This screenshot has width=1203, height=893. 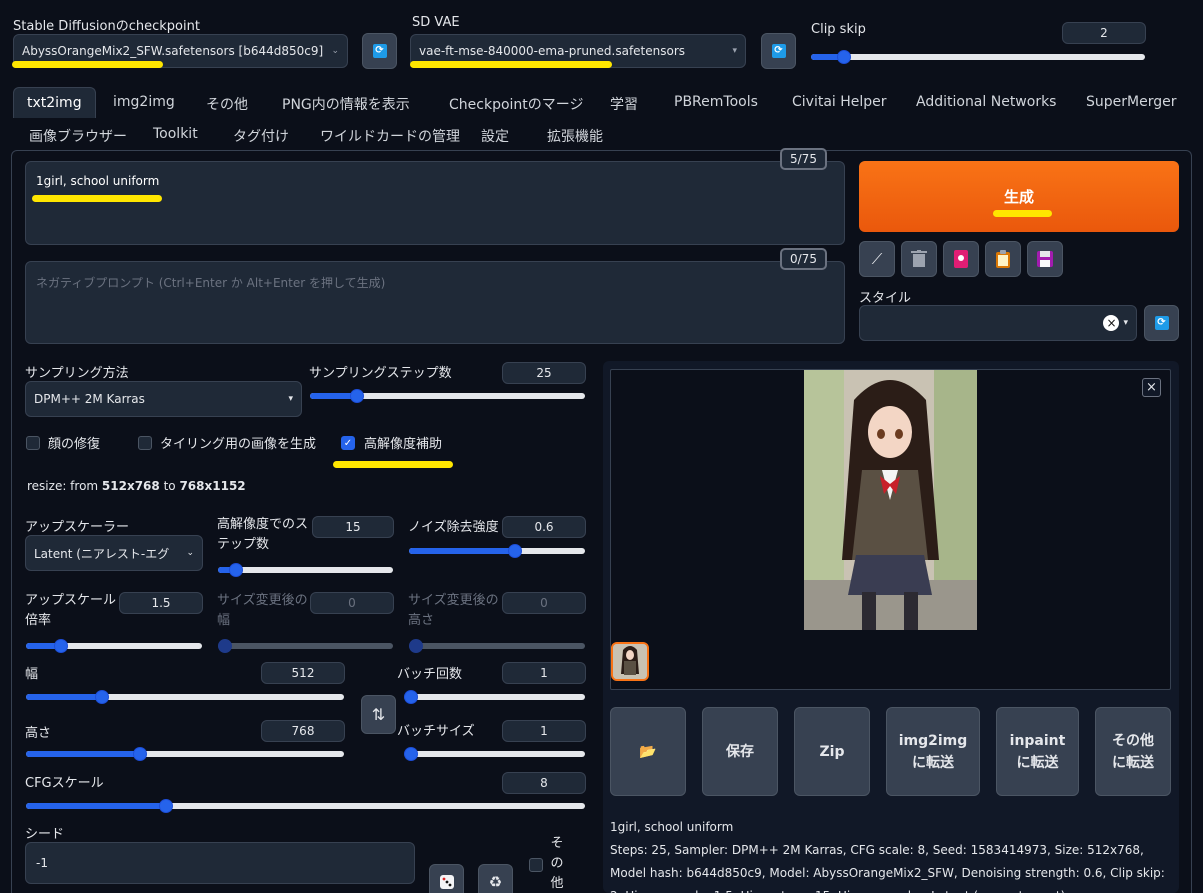 I want to click on face-restore-label: 顔の修復, so click(x=74, y=444).